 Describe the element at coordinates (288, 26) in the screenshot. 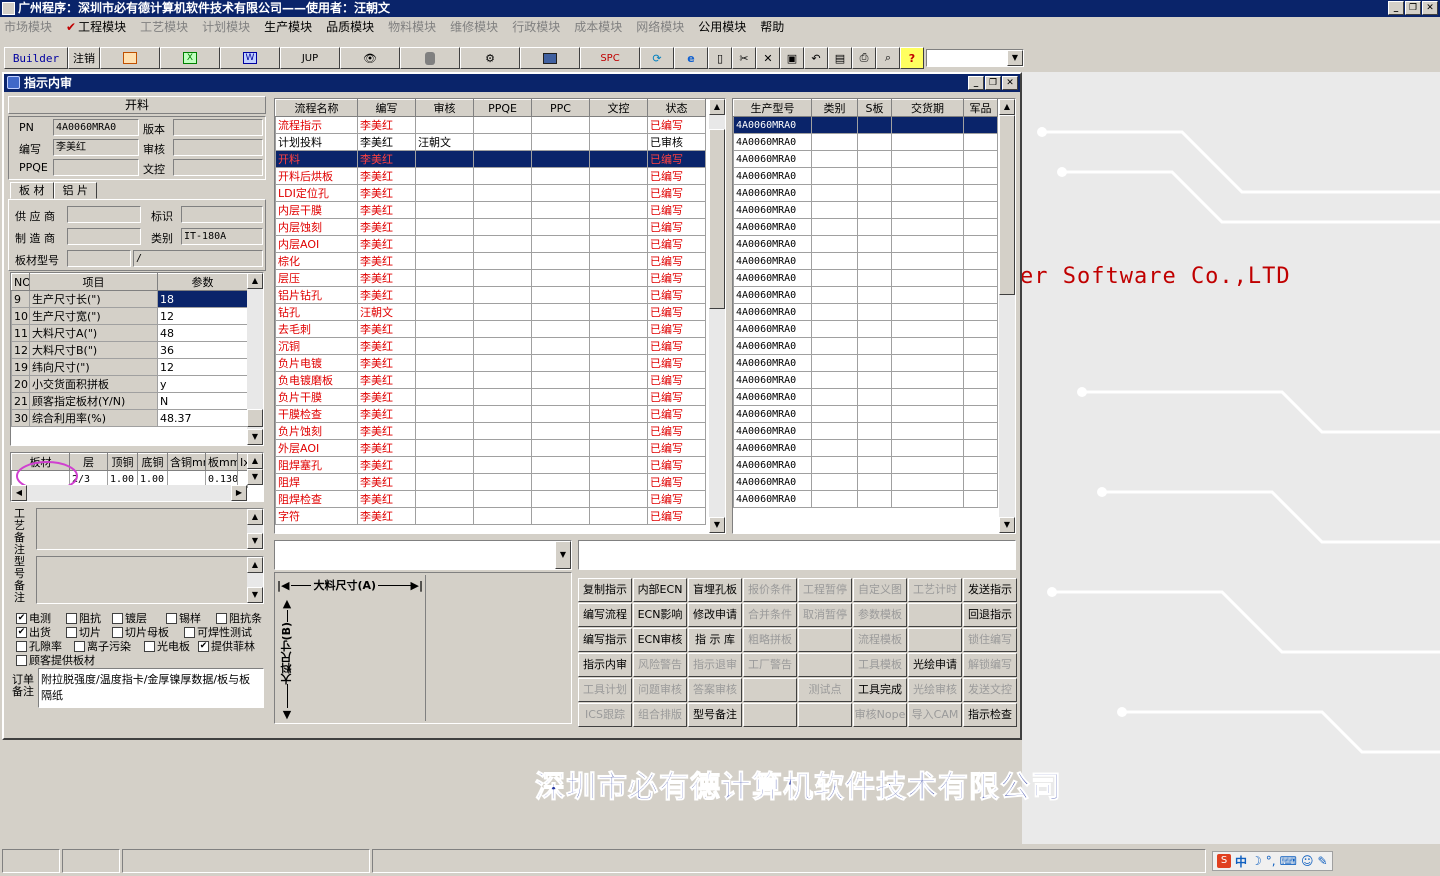

I see `menu-item-4: 生产模块` at that location.